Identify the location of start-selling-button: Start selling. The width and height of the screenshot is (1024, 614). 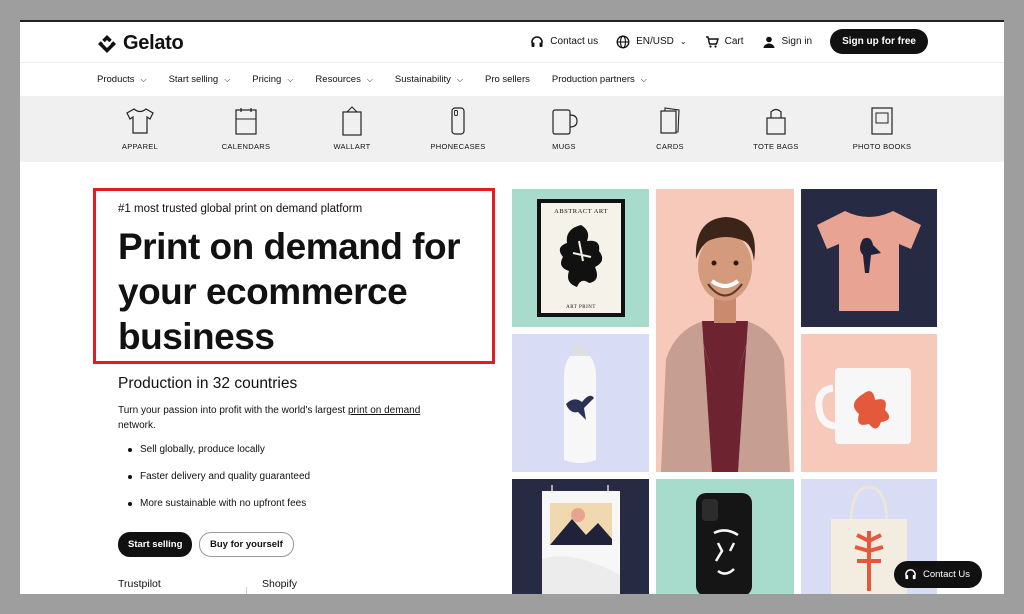
(155, 544).